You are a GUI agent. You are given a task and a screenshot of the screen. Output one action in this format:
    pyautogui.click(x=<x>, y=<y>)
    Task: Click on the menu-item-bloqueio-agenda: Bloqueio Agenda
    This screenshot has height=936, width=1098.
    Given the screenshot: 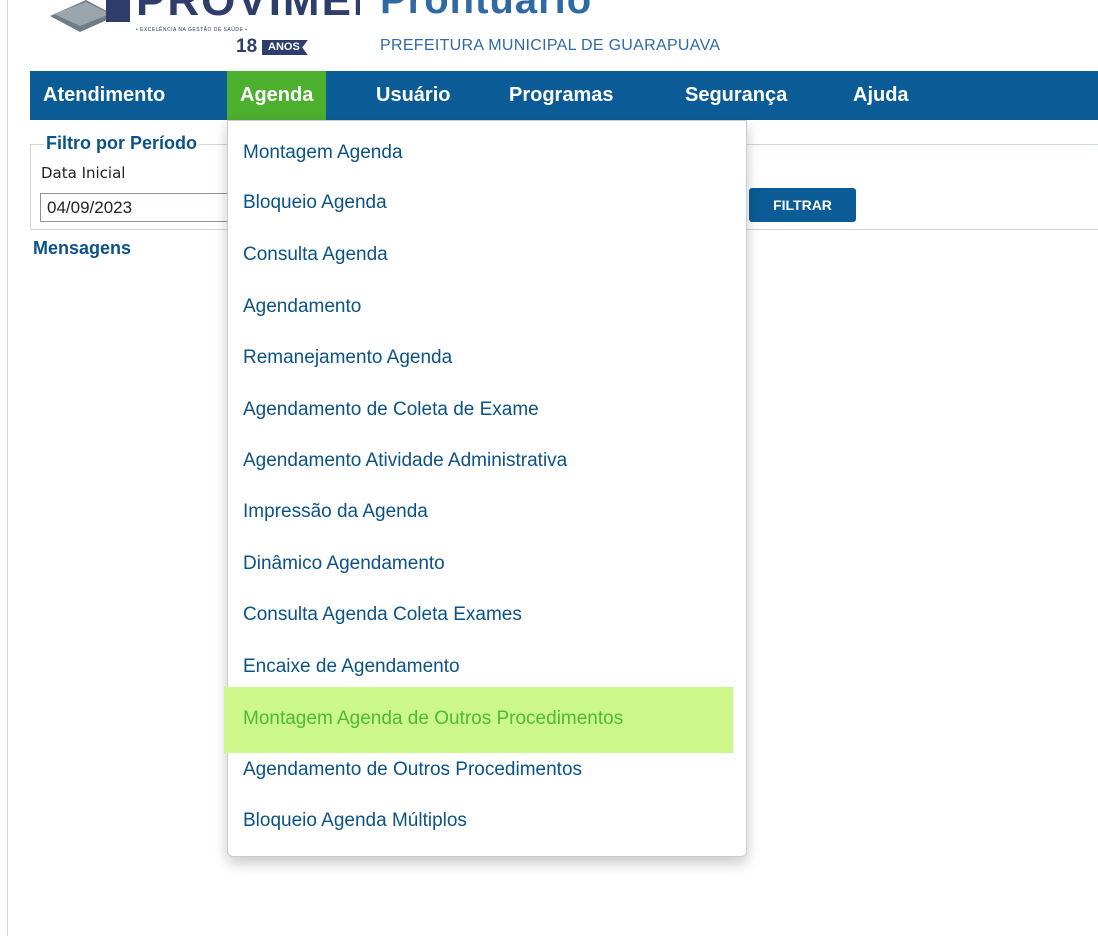 What is the action you would take?
    pyautogui.click(x=487, y=203)
    